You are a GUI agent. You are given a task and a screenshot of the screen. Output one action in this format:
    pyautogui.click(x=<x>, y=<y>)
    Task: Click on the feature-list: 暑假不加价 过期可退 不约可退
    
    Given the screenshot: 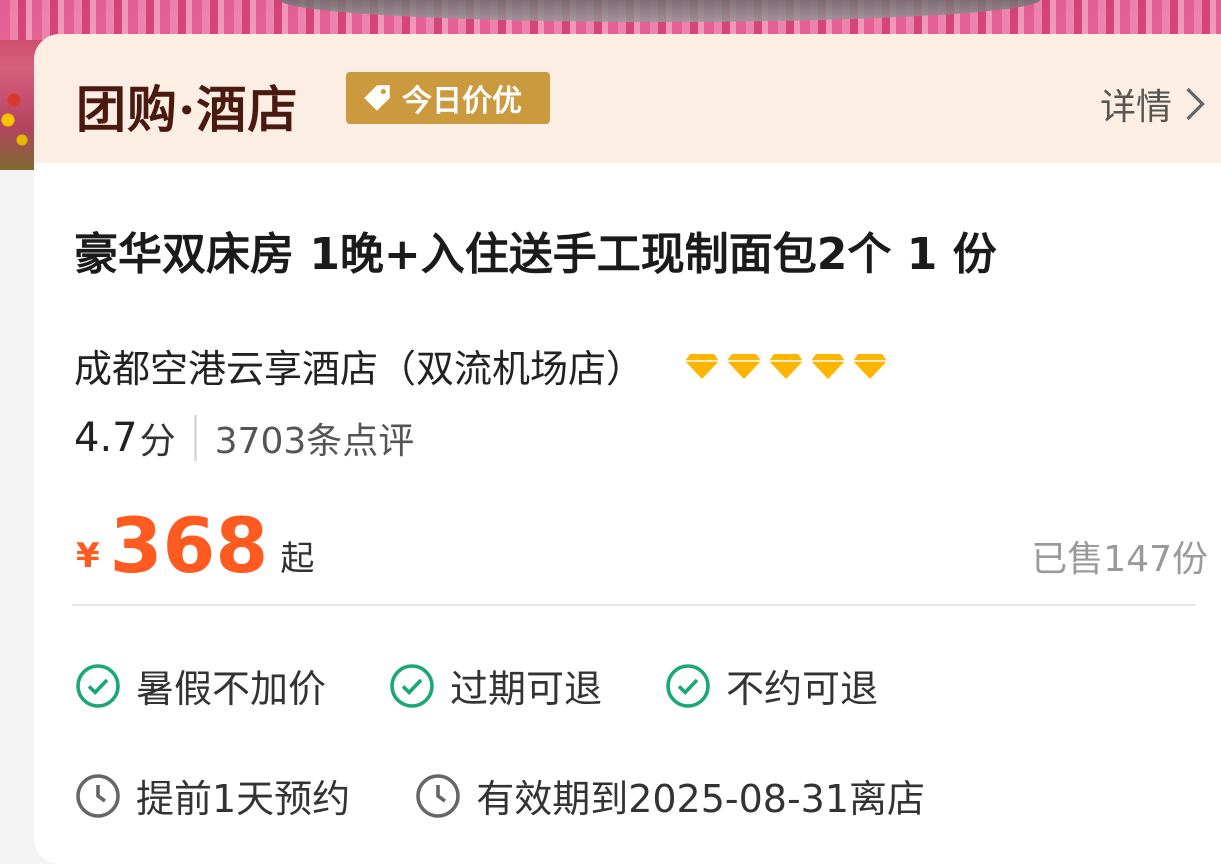 What is the action you would take?
    pyautogui.click(x=507, y=685)
    